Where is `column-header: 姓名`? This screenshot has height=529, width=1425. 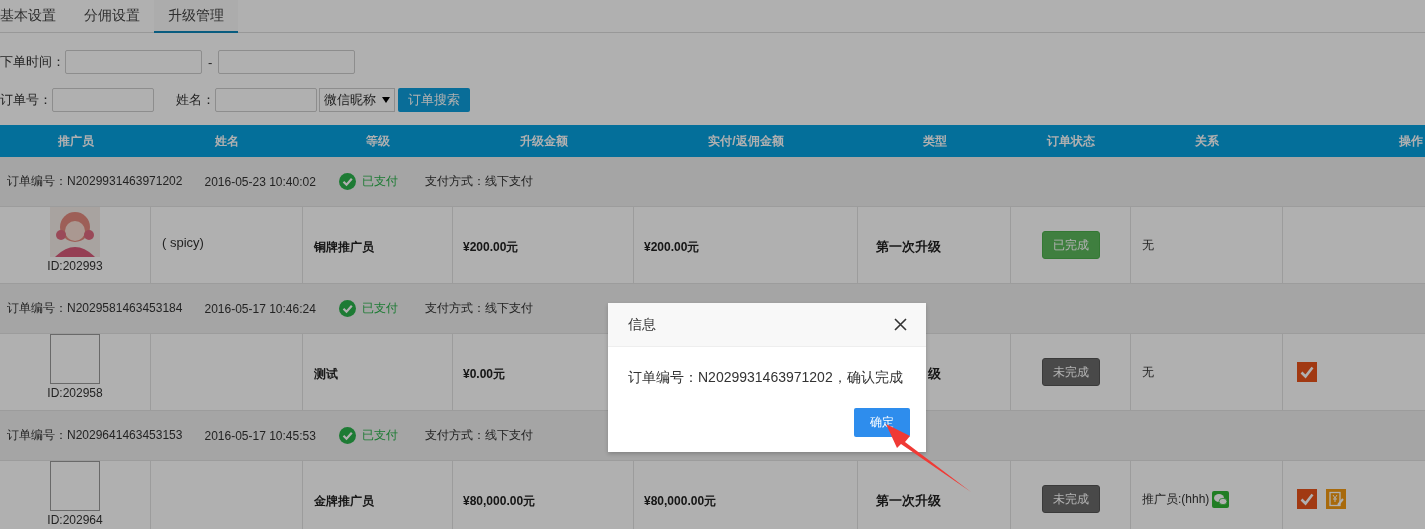 column-header: 姓名 is located at coordinates (227, 141).